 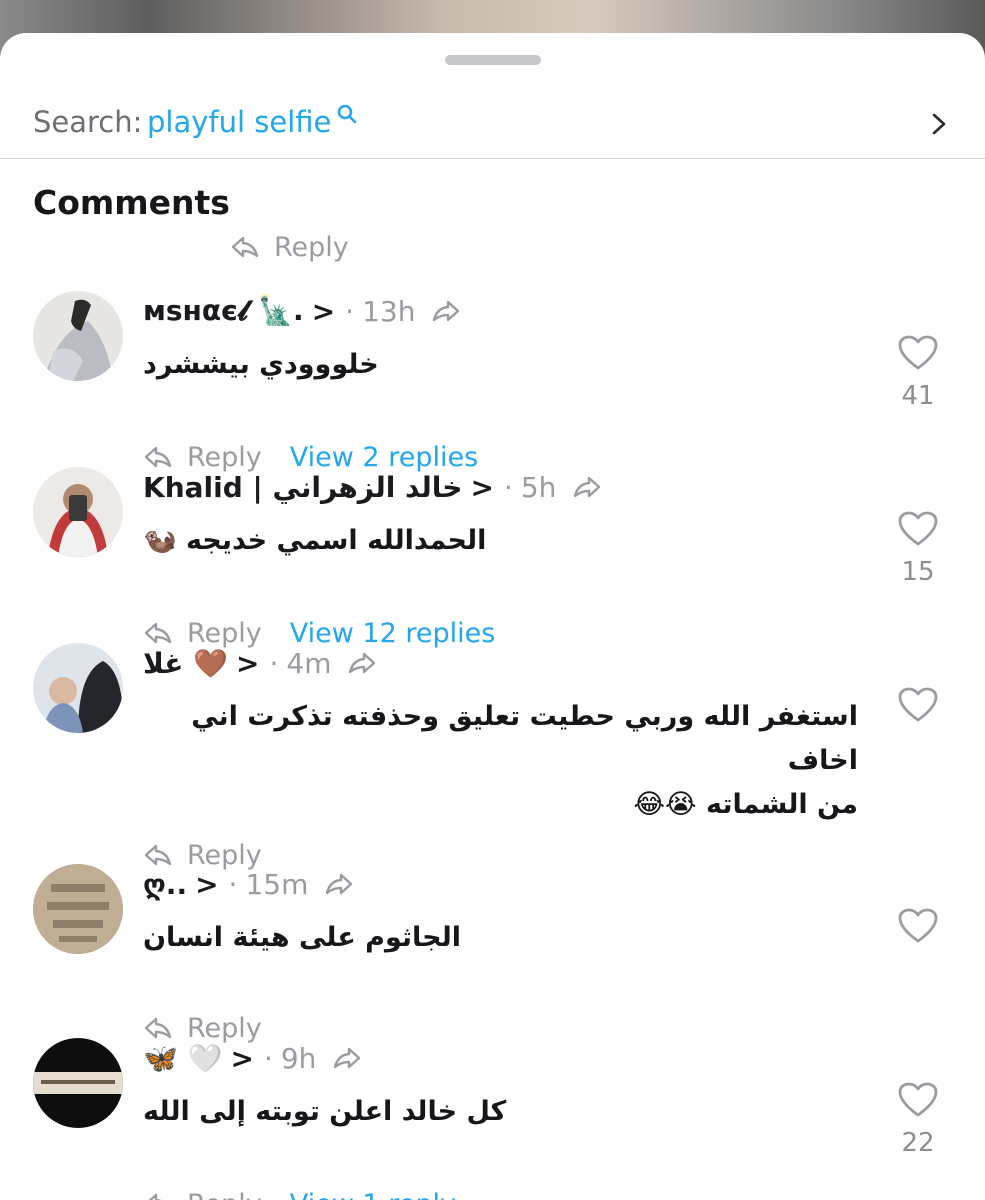 I want to click on chevron-right-icon, so click(x=939, y=124).